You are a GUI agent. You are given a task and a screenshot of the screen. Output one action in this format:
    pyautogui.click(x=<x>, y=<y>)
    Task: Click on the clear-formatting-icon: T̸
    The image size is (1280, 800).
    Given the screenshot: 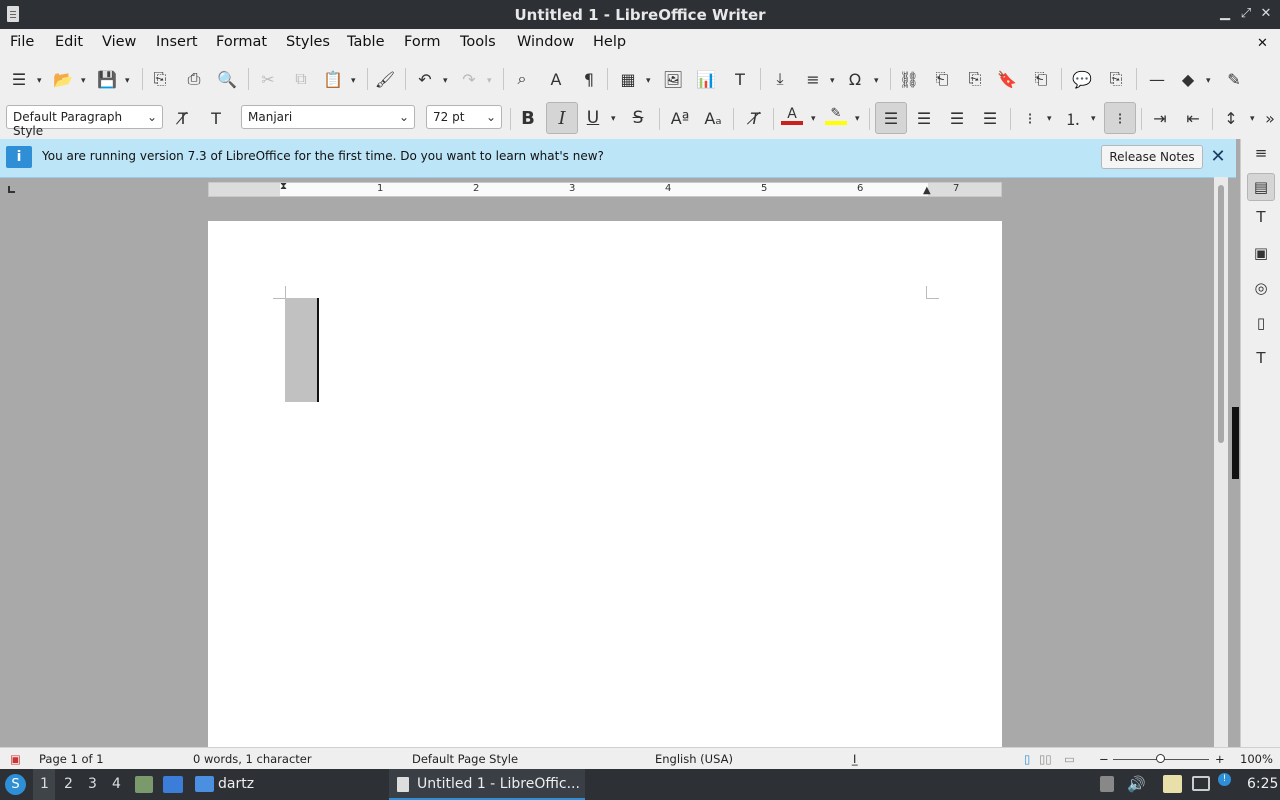 What is the action you would take?
    pyautogui.click(x=755, y=118)
    